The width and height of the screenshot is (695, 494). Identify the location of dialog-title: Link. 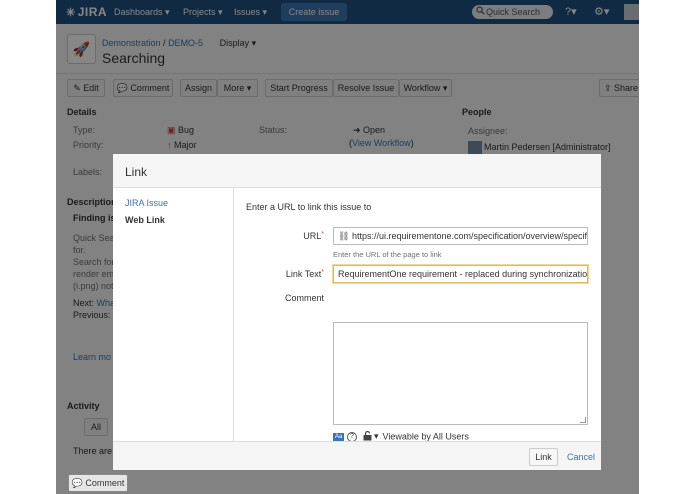
(136, 172).